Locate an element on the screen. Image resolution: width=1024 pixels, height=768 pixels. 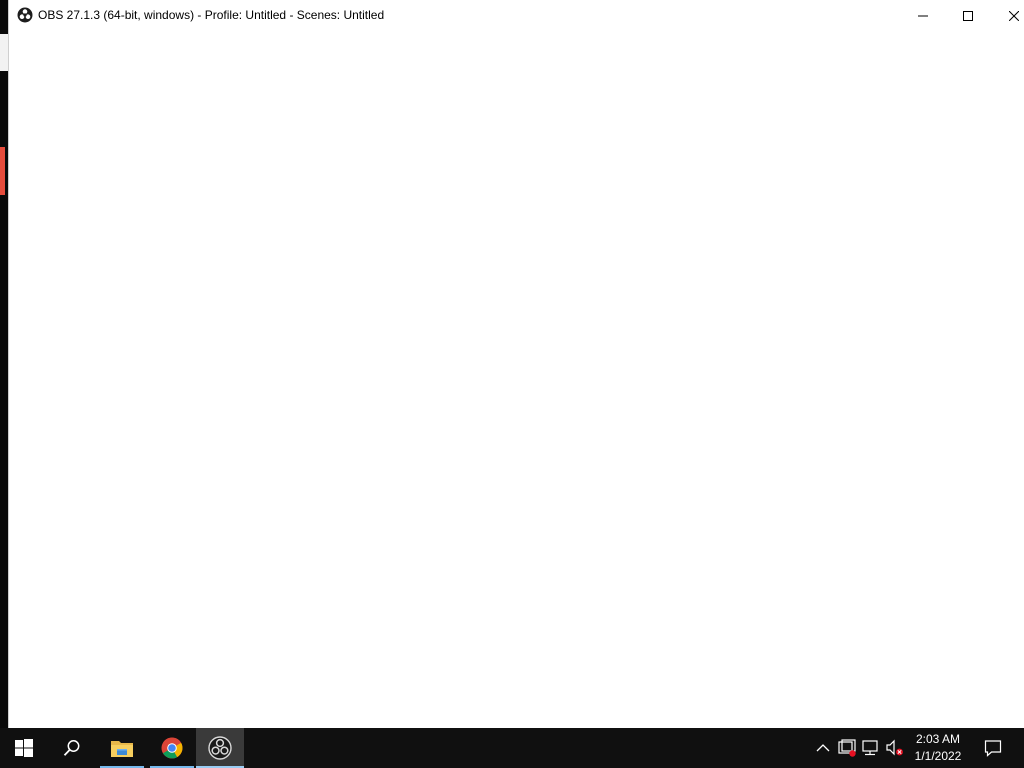
chrome-icon is located at coordinates (172, 748).